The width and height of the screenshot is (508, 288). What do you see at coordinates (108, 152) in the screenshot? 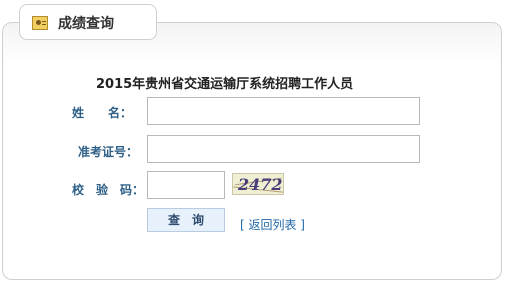
I see `exam-number-label: 准考证号：` at bounding box center [108, 152].